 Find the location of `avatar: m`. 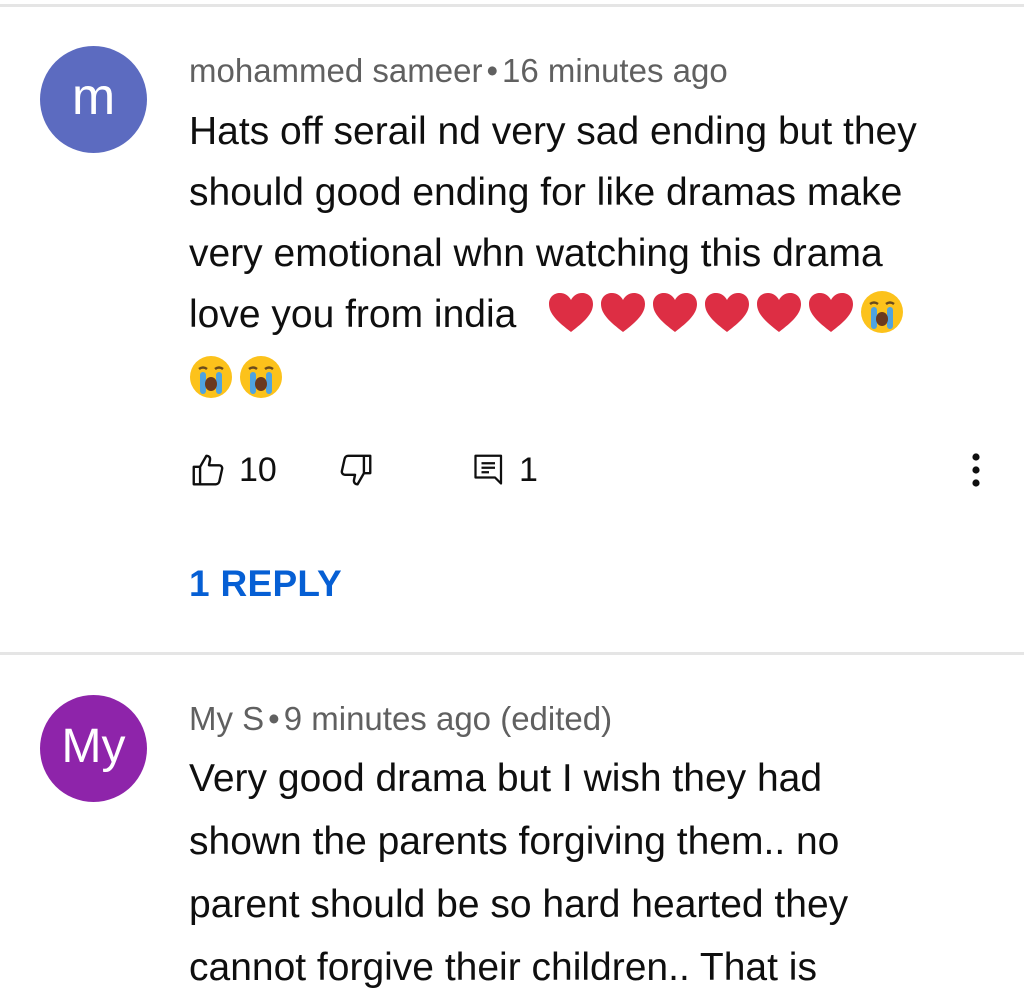

avatar: m is located at coordinates (93, 99).